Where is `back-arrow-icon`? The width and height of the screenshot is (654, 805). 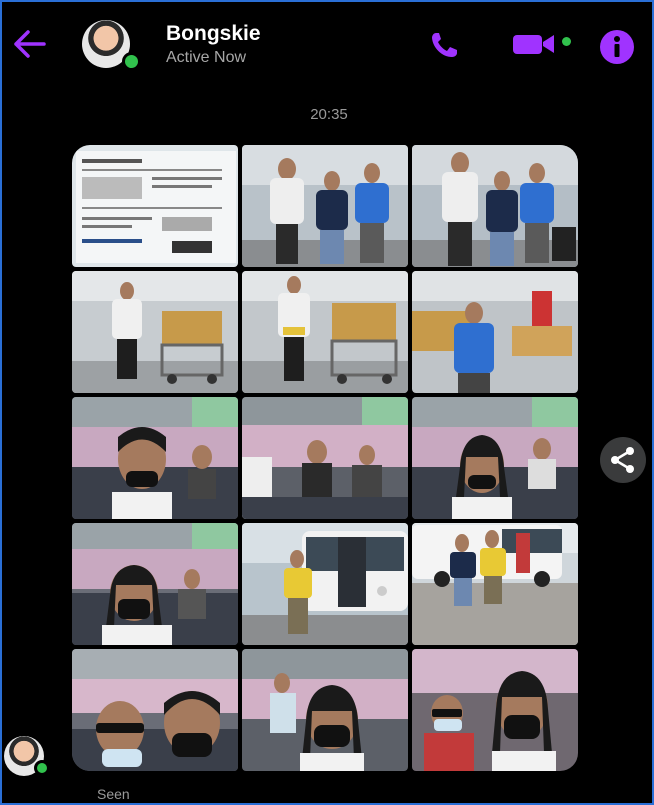 back-arrow-icon is located at coordinates (30, 44).